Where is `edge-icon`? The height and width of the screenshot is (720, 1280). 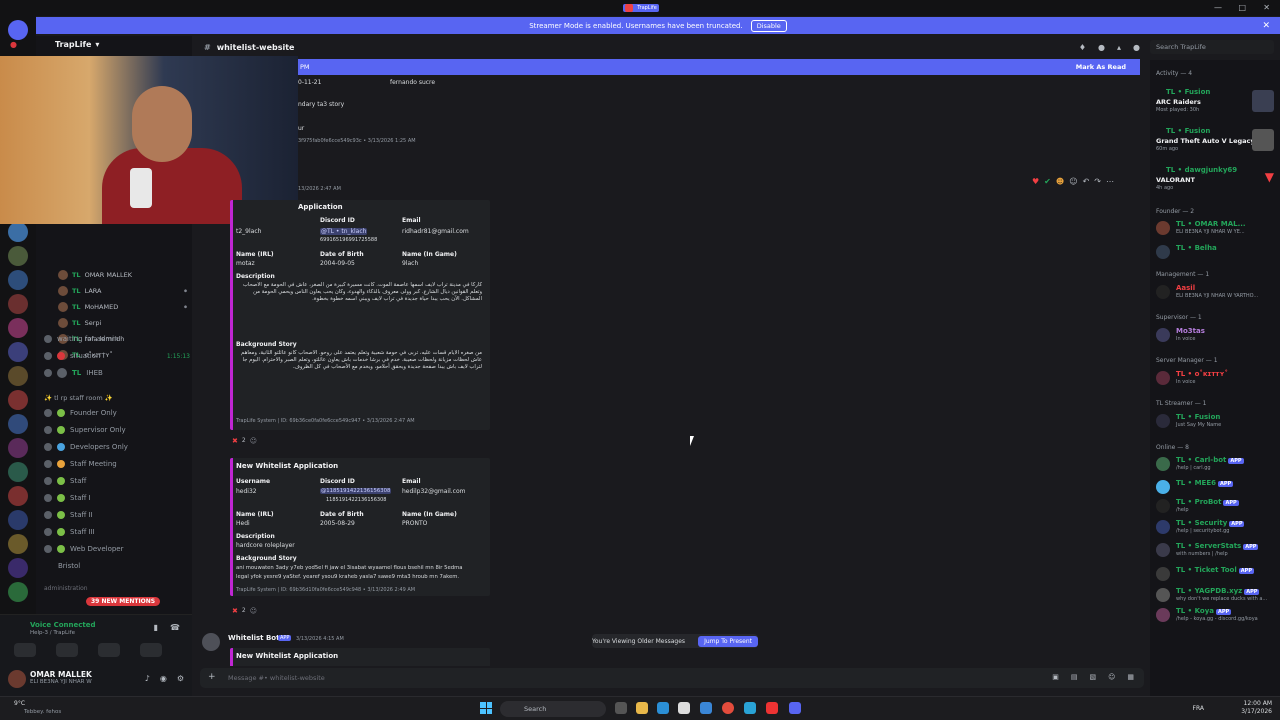 edge-icon is located at coordinates (663, 708).